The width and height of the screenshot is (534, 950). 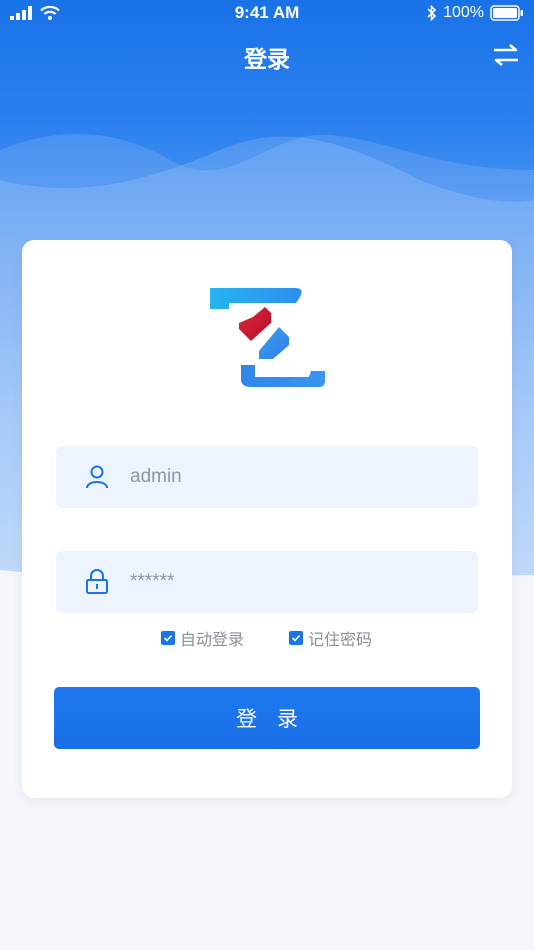 What do you see at coordinates (432, 13) in the screenshot?
I see `bluetooth-icon` at bounding box center [432, 13].